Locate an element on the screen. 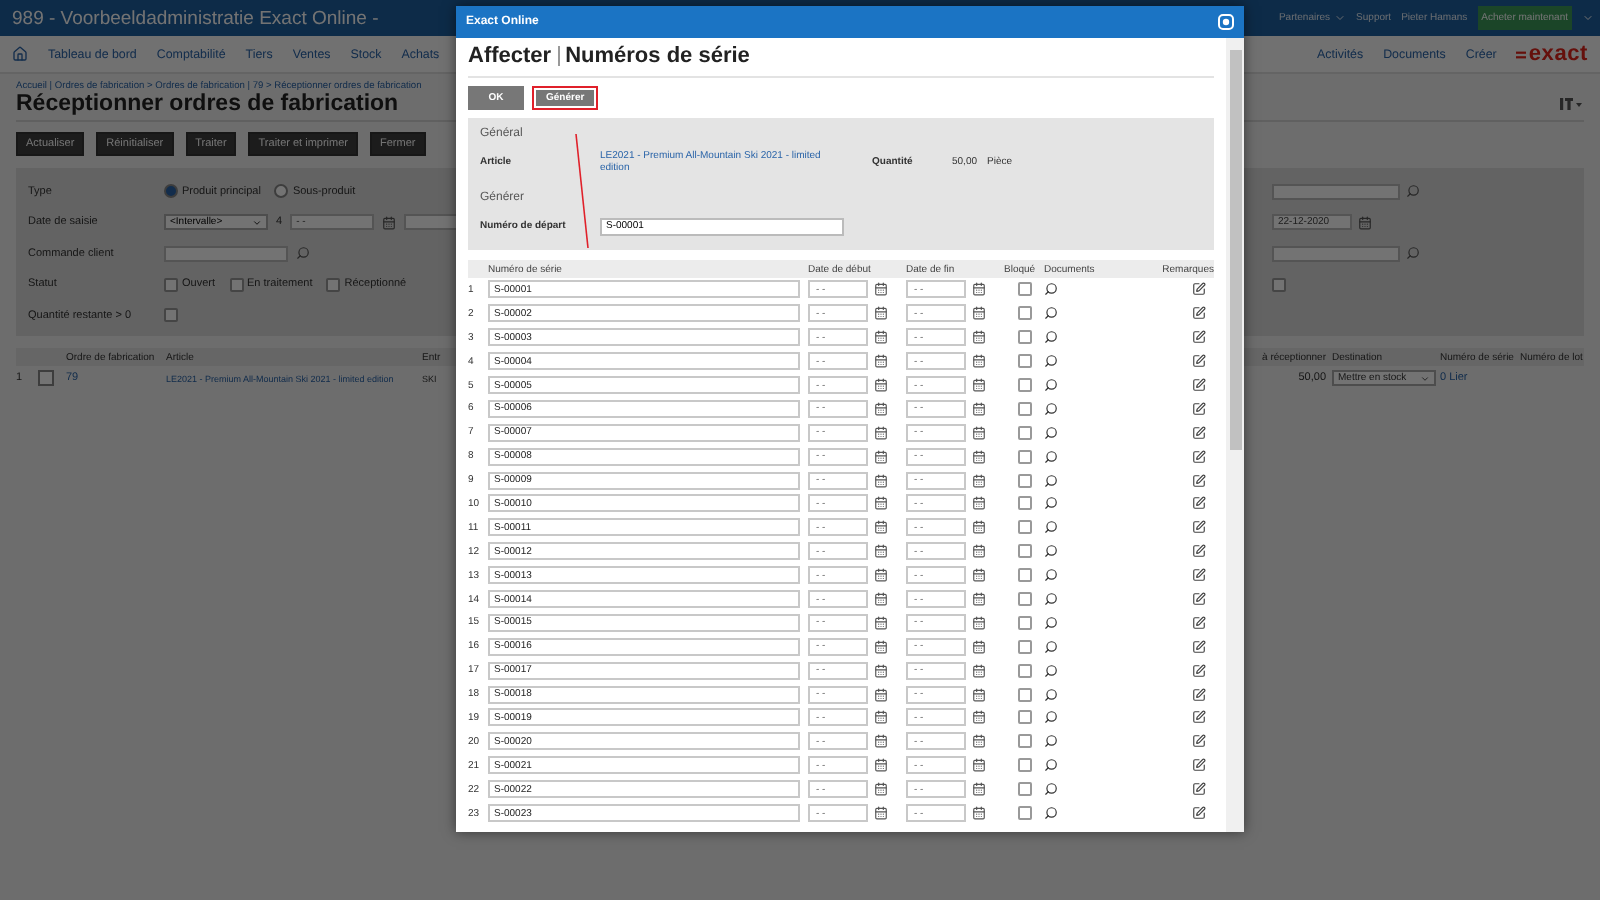 This screenshot has height=900, width=1600. close-icon is located at coordinates (1226, 22).